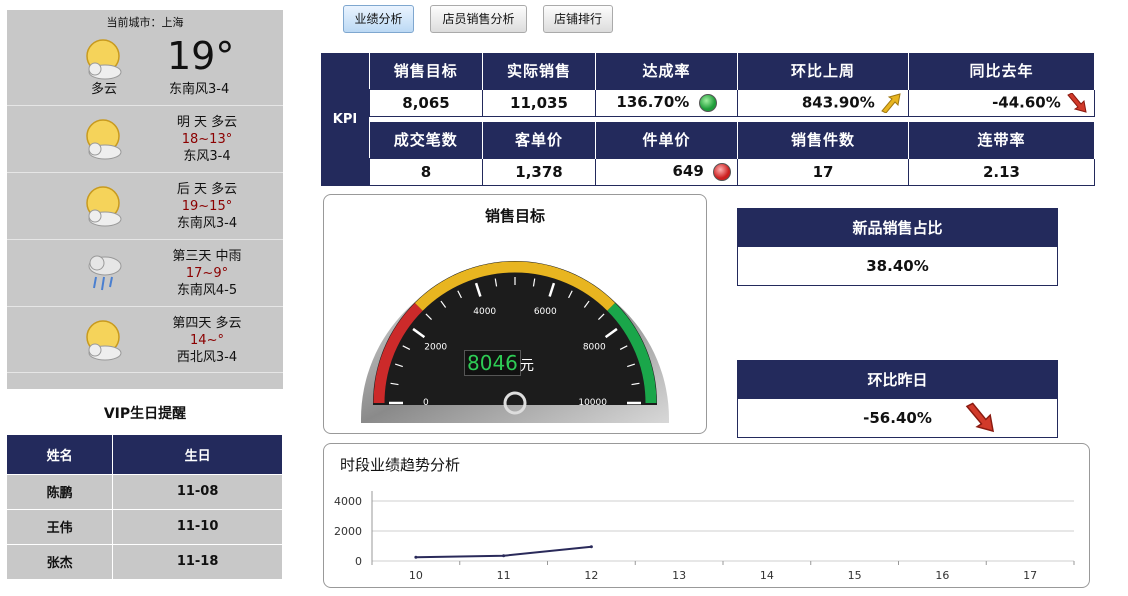 The height and width of the screenshot is (596, 1128). What do you see at coordinates (426, 71) in the screenshot?
I see `kpi-header-sales-target: 销售目标` at bounding box center [426, 71].